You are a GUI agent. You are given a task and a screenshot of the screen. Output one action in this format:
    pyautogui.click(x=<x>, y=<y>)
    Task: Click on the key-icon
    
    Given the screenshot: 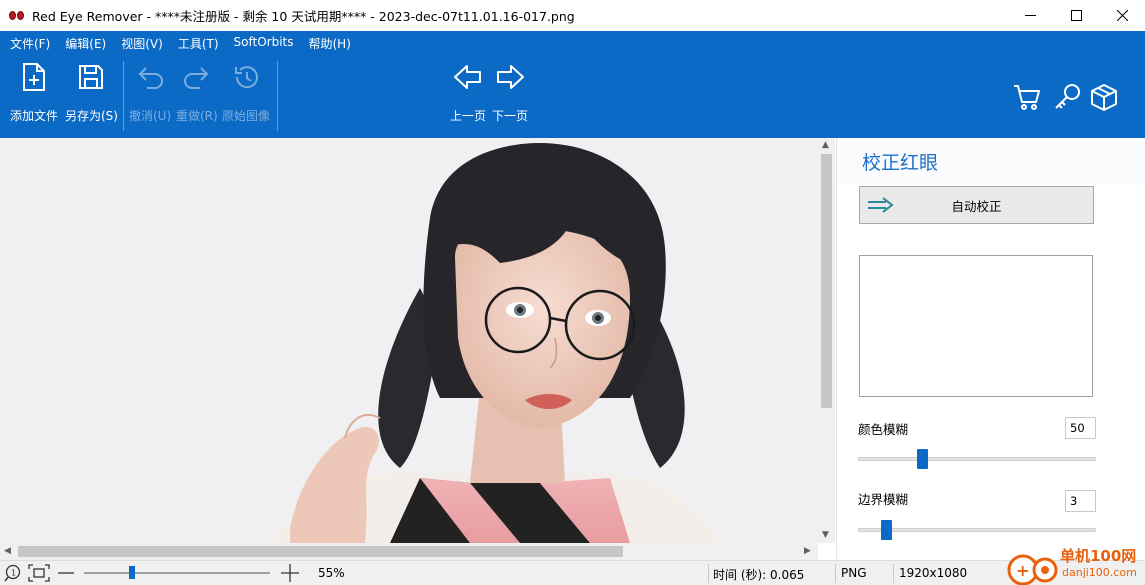 What is the action you would take?
    pyautogui.click(x=1067, y=96)
    